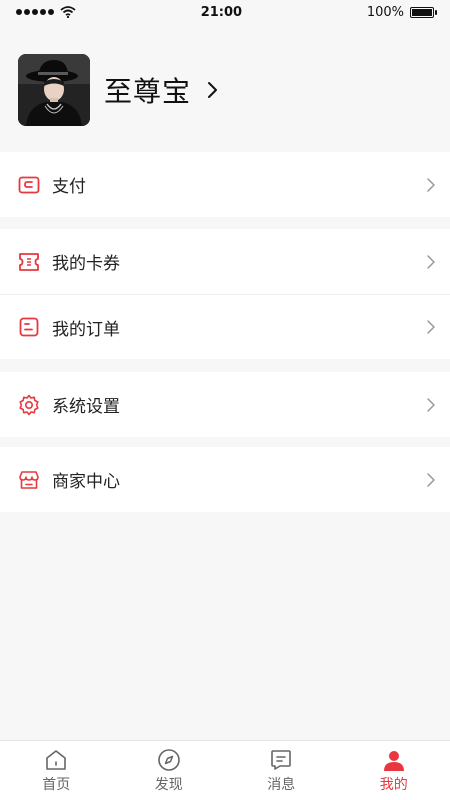 This screenshot has width=450, height=800. I want to click on user-icon, so click(393, 760).